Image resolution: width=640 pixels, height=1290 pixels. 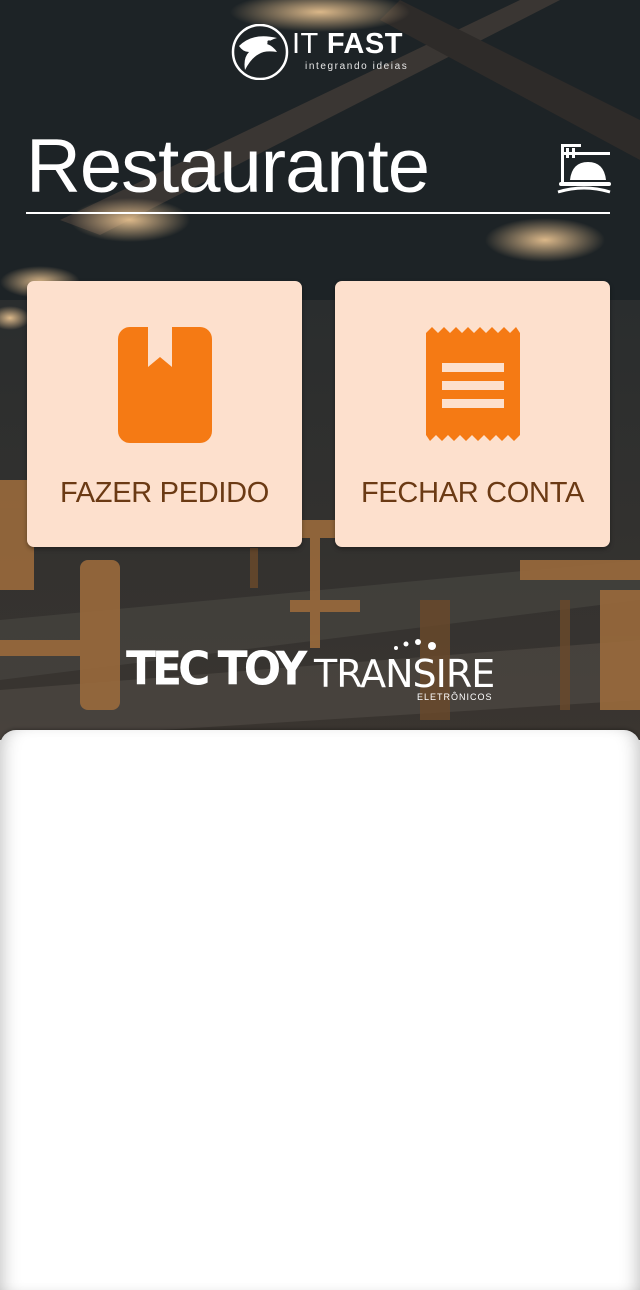 I want to click on transire-subtitle: ELETRÔNICOS, so click(x=455, y=697).